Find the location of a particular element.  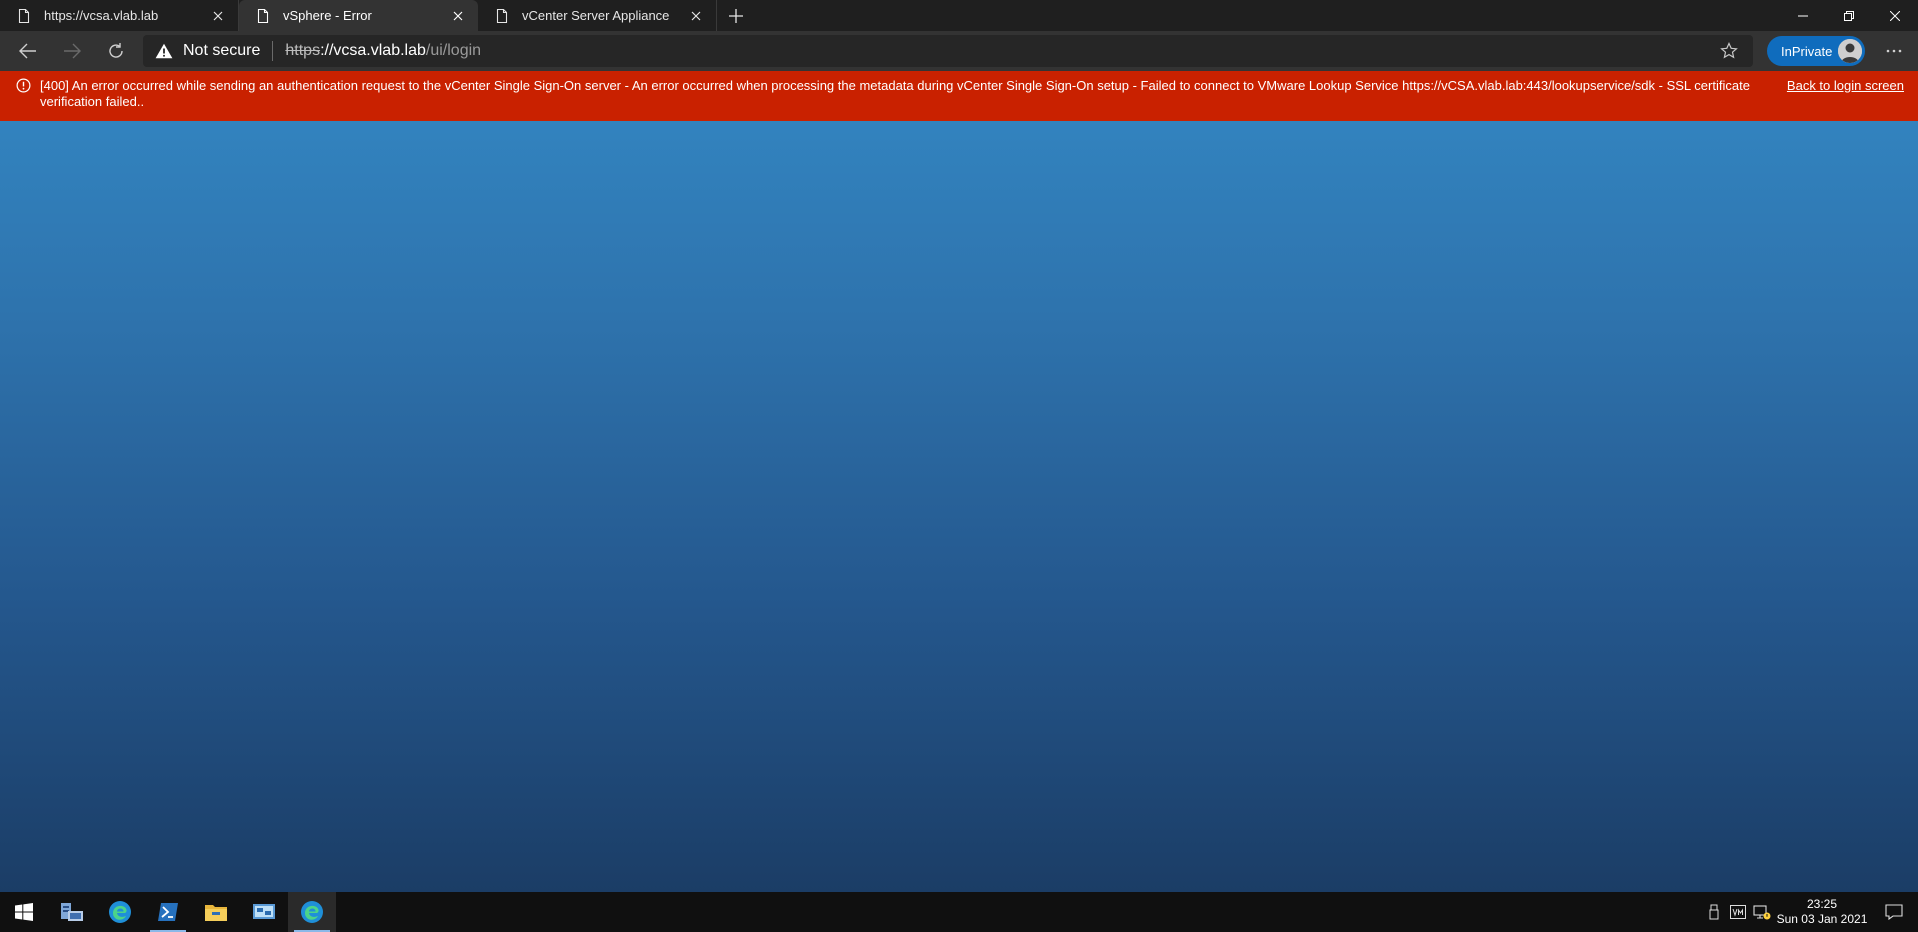

forward-button is located at coordinates (72, 51).